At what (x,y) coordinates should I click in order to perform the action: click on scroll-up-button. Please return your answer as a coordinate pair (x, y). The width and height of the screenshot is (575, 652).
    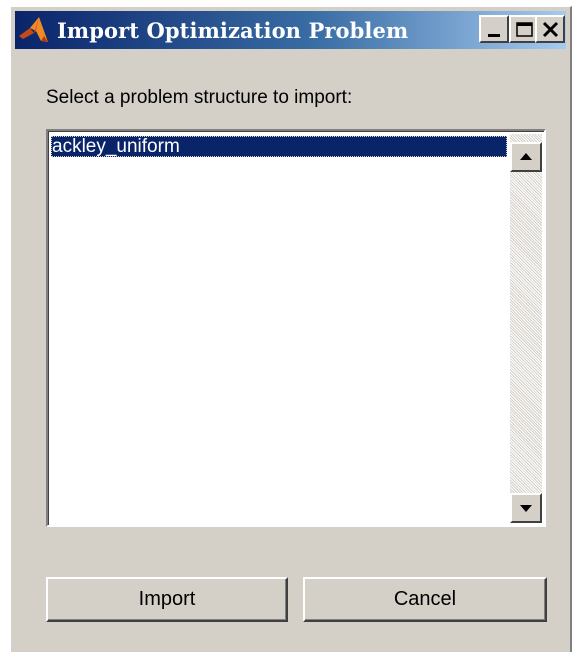
    Looking at the image, I should click on (526, 157).